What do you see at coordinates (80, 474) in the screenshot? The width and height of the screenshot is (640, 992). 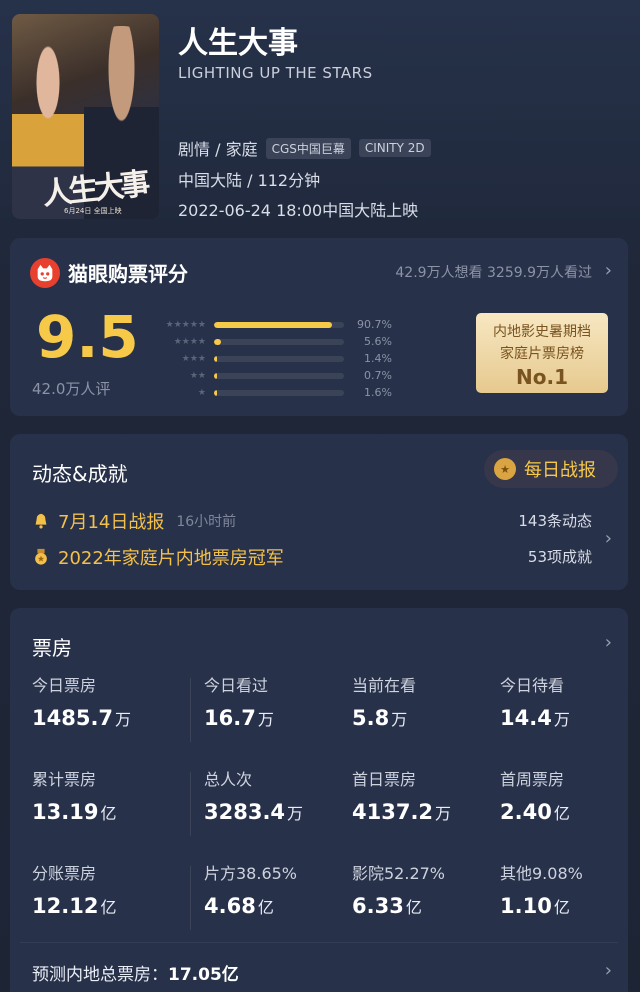 I see `news-title: 动态&成就` at bounding box center [80, 474].